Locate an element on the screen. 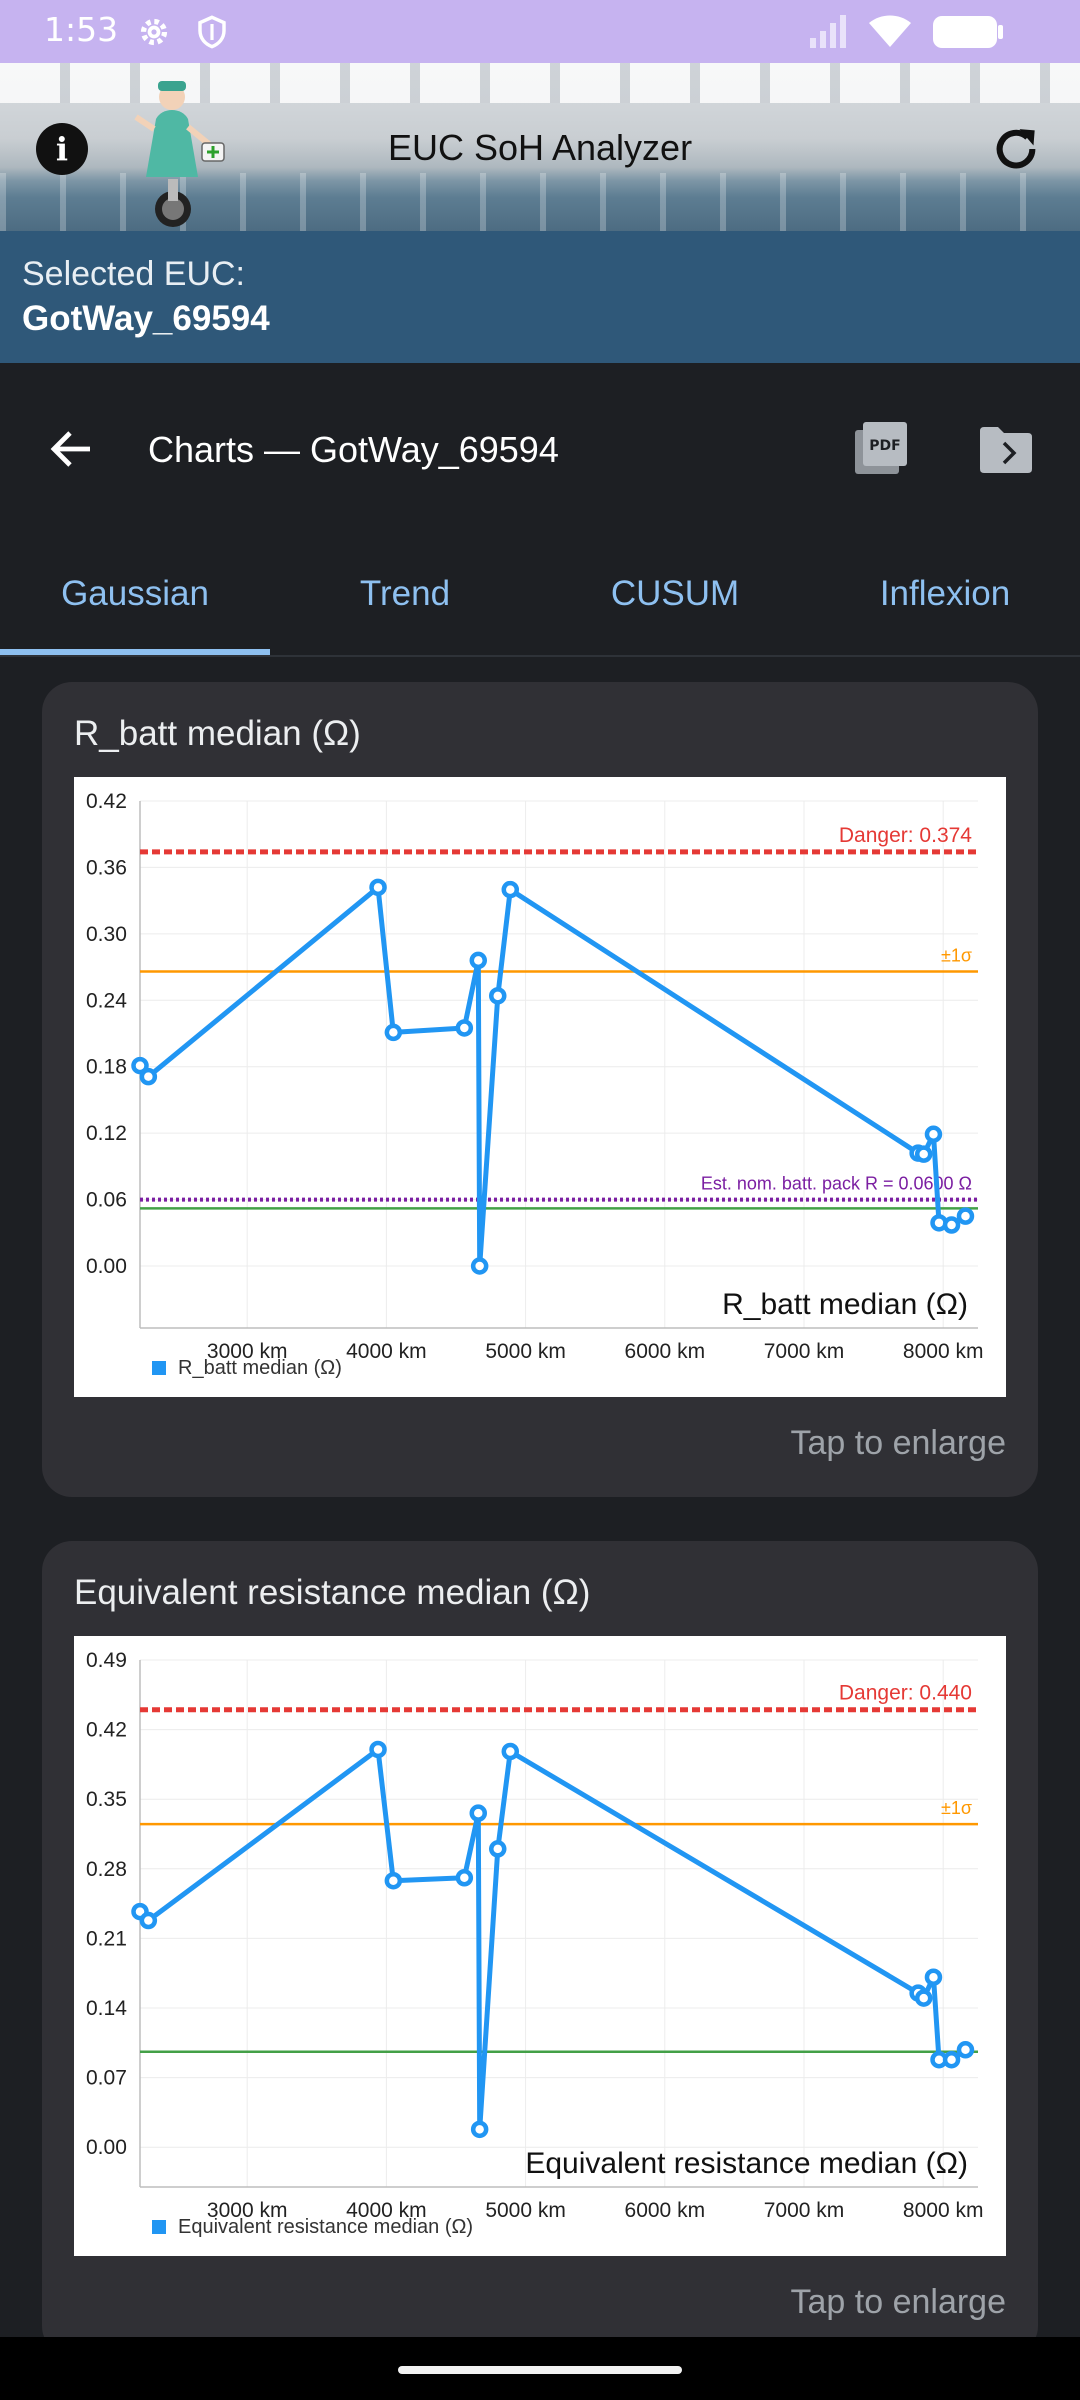  selected-euc-label: Selected EUC: is located at coordinates (133, 274).